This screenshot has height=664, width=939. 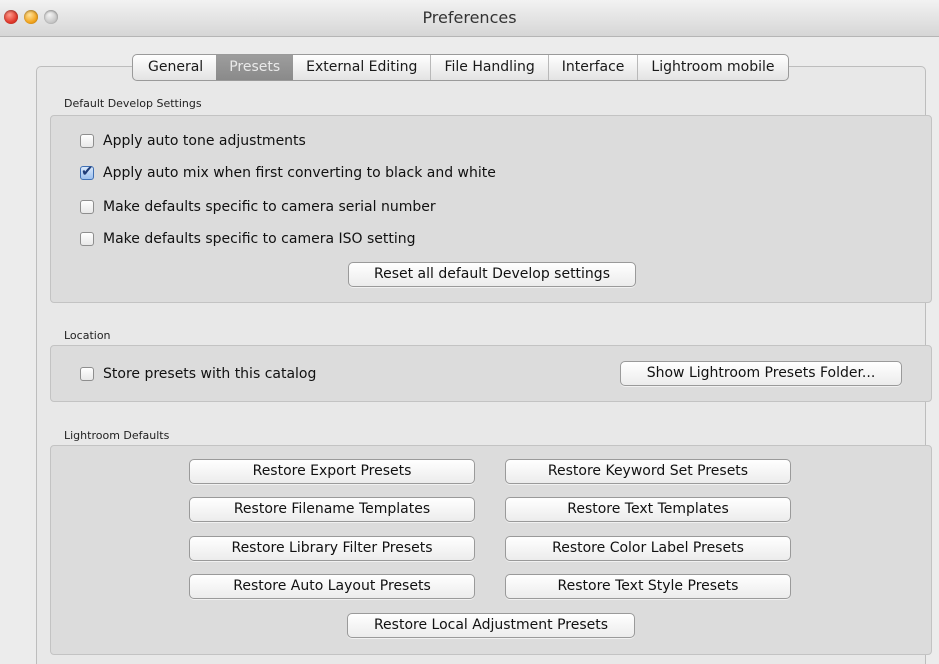 I want to click on checkmark-icon: ✔, so click(x=87, y=171).